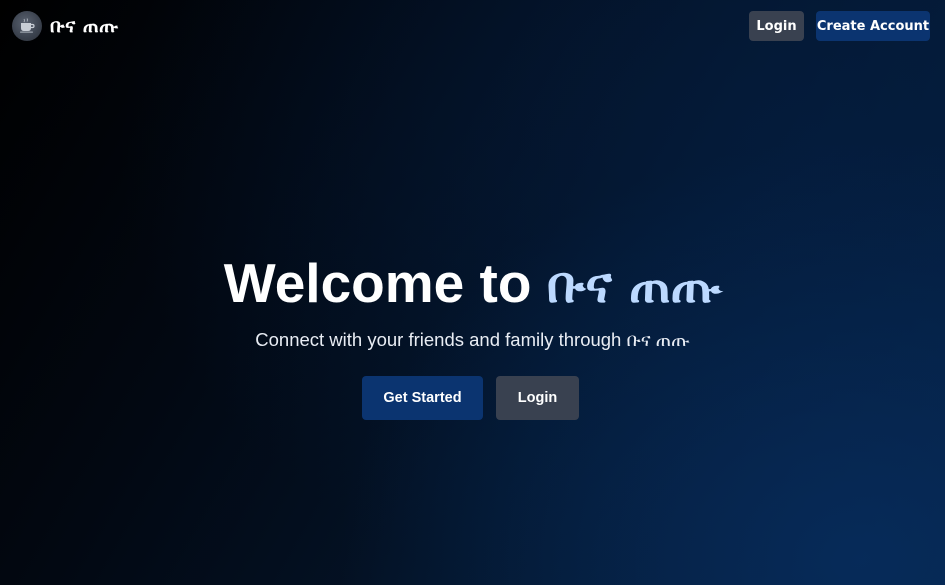 This screenshot has width=945, height=585. What do you see at coordinates (422, 398) in the screenshot?
I see `get-started-button: Get Started` at bounding box center [422, 398].